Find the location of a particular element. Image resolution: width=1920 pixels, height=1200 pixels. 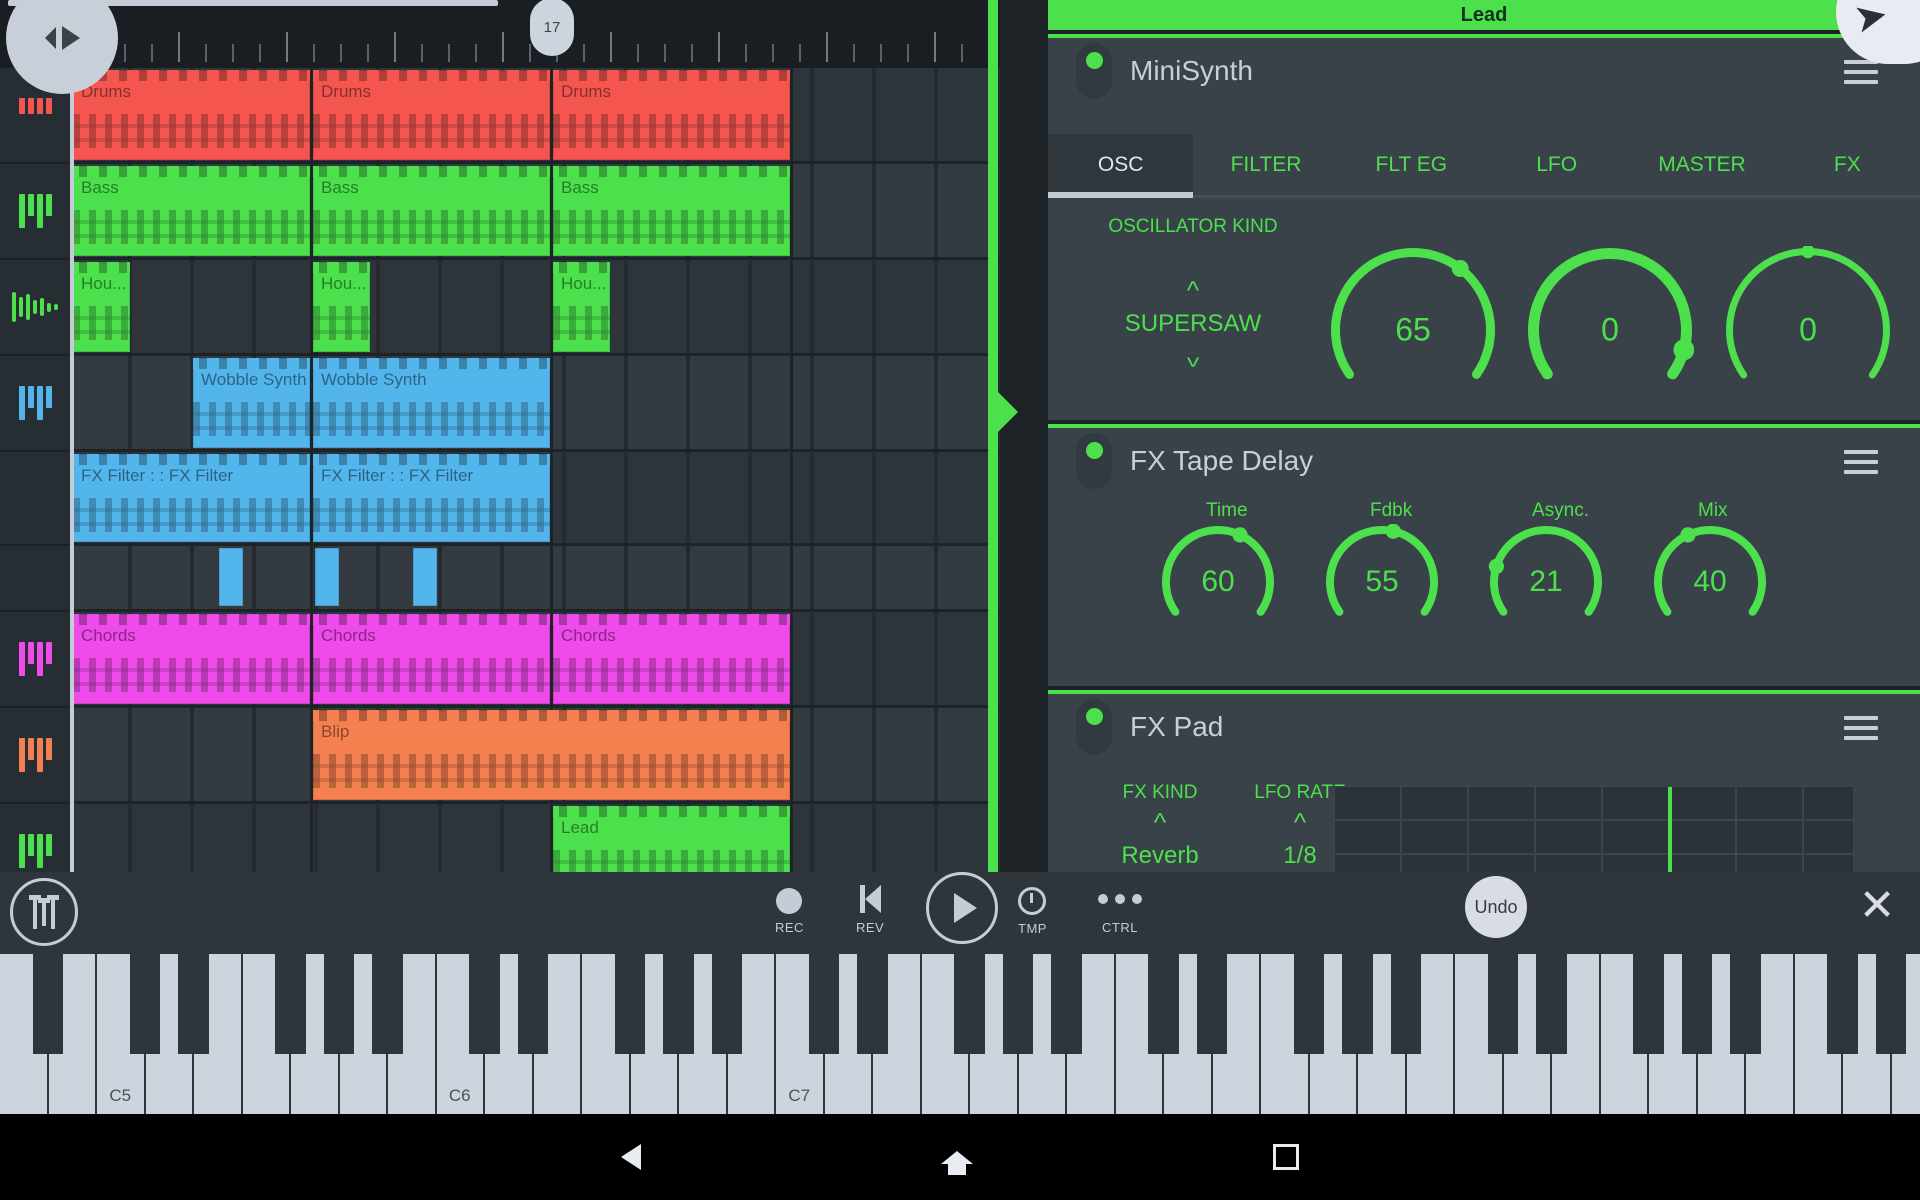

android-navigation-bar is located at coordinates (960, 1157).